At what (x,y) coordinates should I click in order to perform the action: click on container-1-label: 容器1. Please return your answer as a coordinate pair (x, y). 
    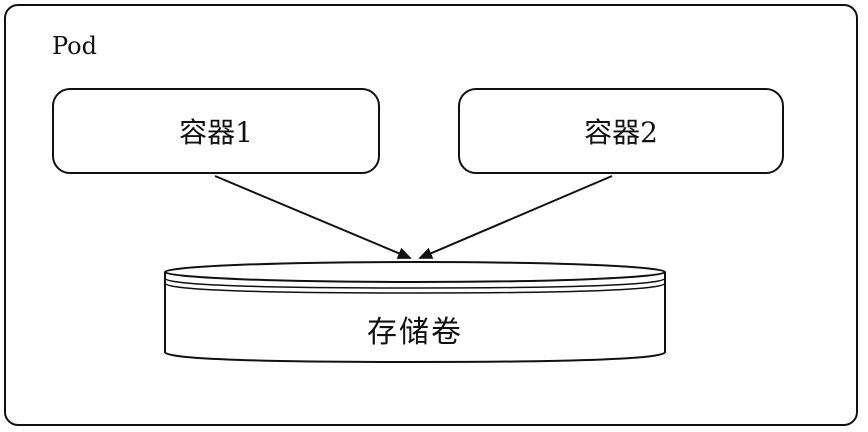
    Looking at the image, I should click on (216, 132).